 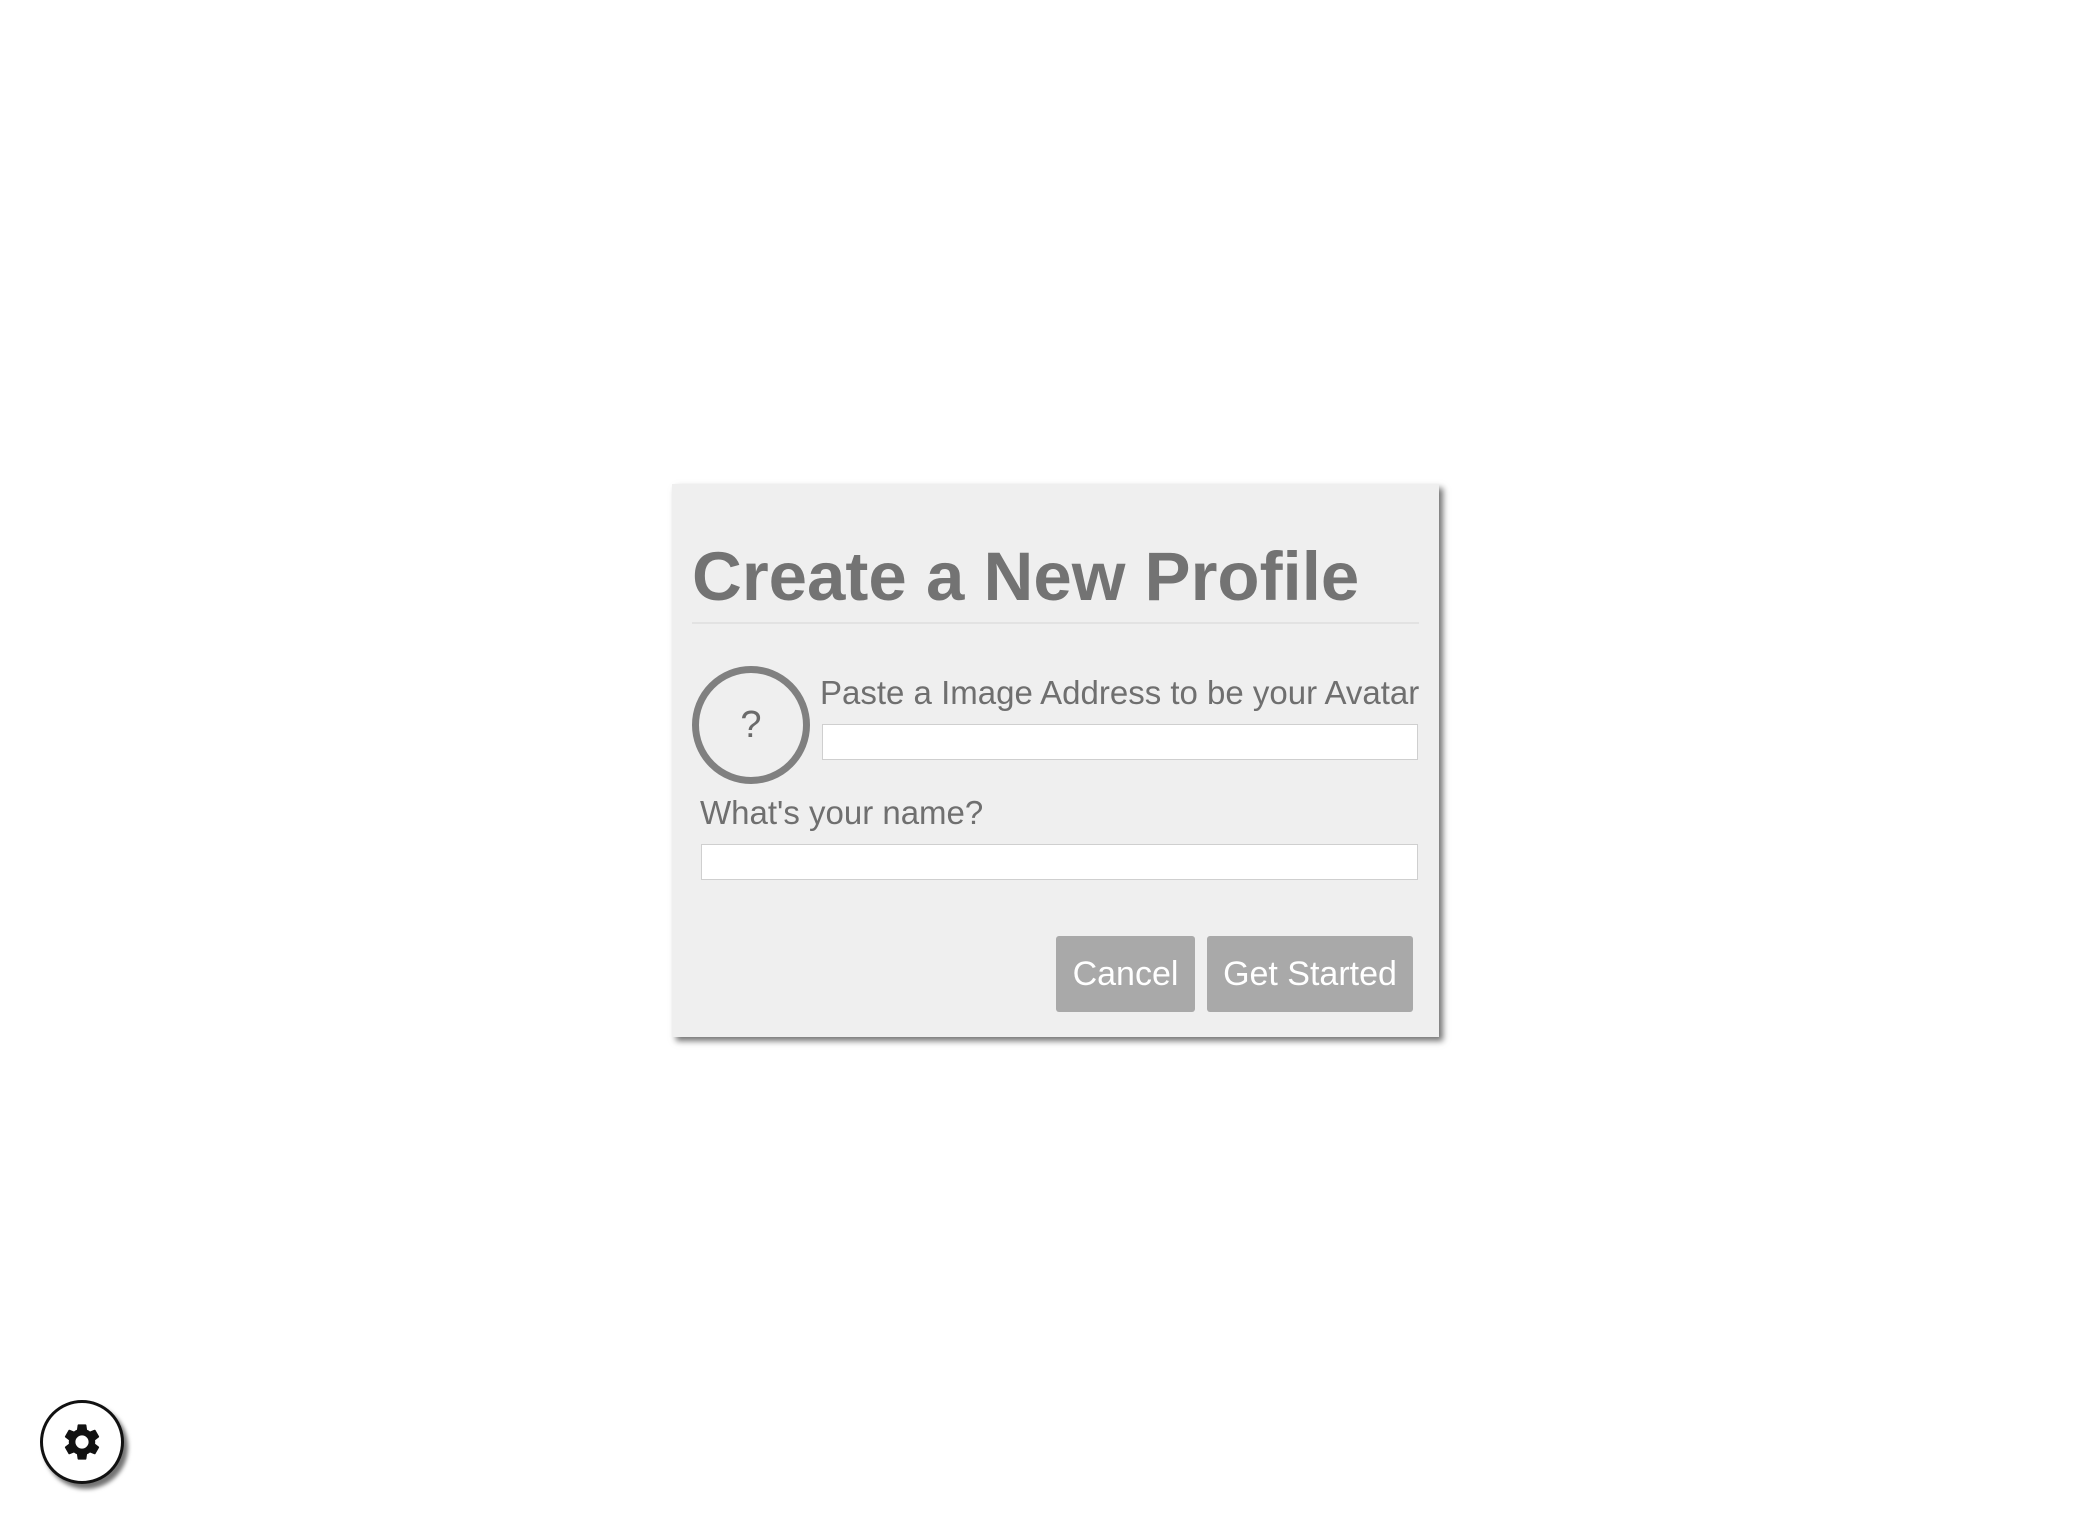 I want to click on avatar-preview: ?, so click(x=751, y=725).